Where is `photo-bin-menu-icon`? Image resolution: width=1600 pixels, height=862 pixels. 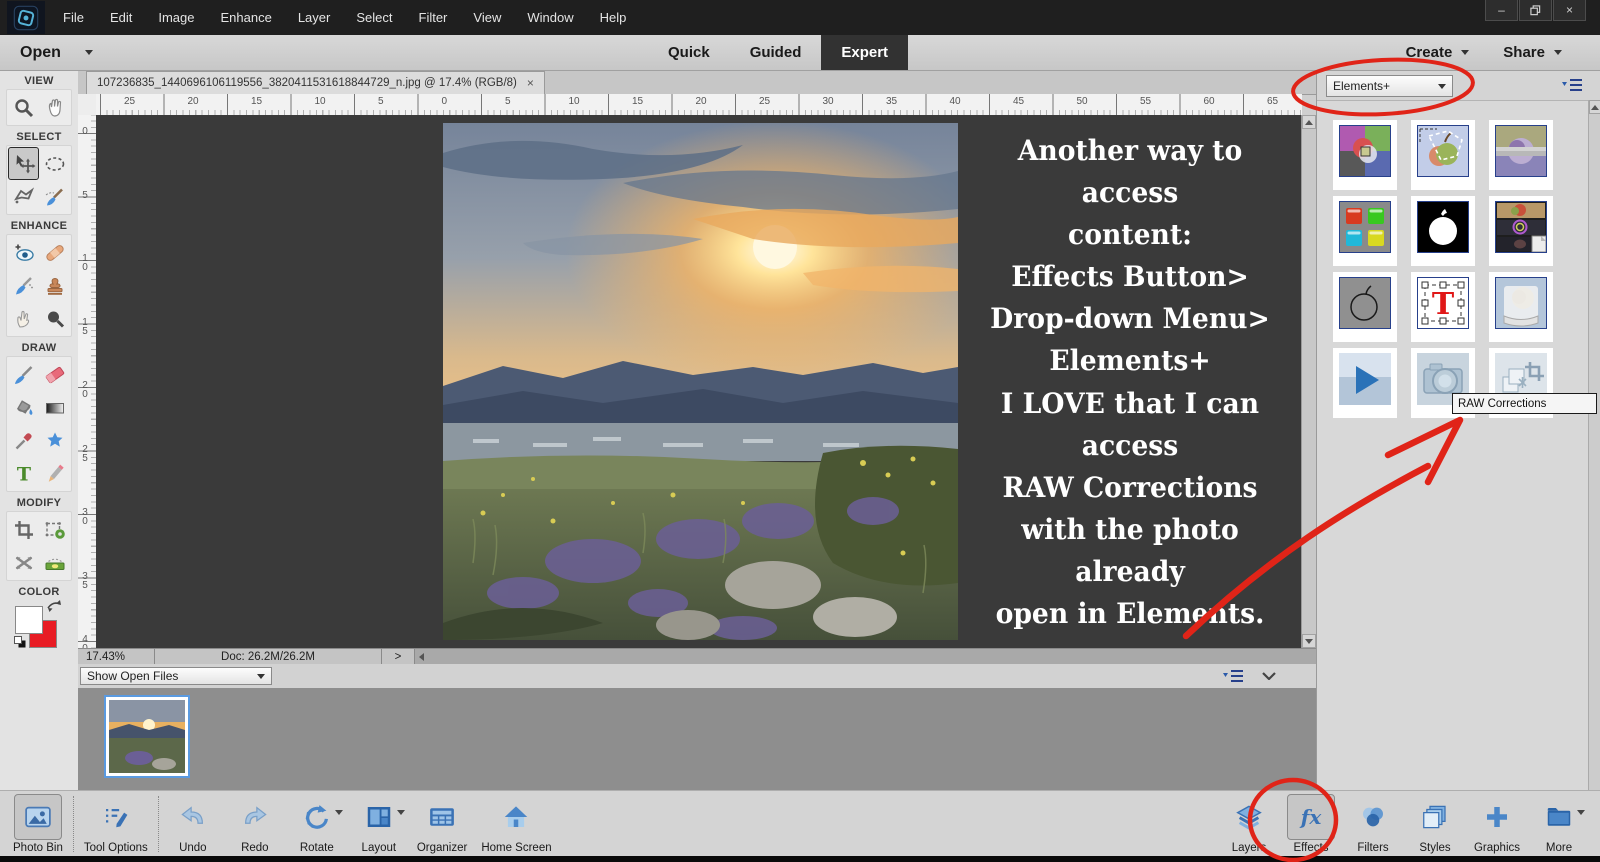
photo-bin-menu-icon is located at coordinates (1233, 676).